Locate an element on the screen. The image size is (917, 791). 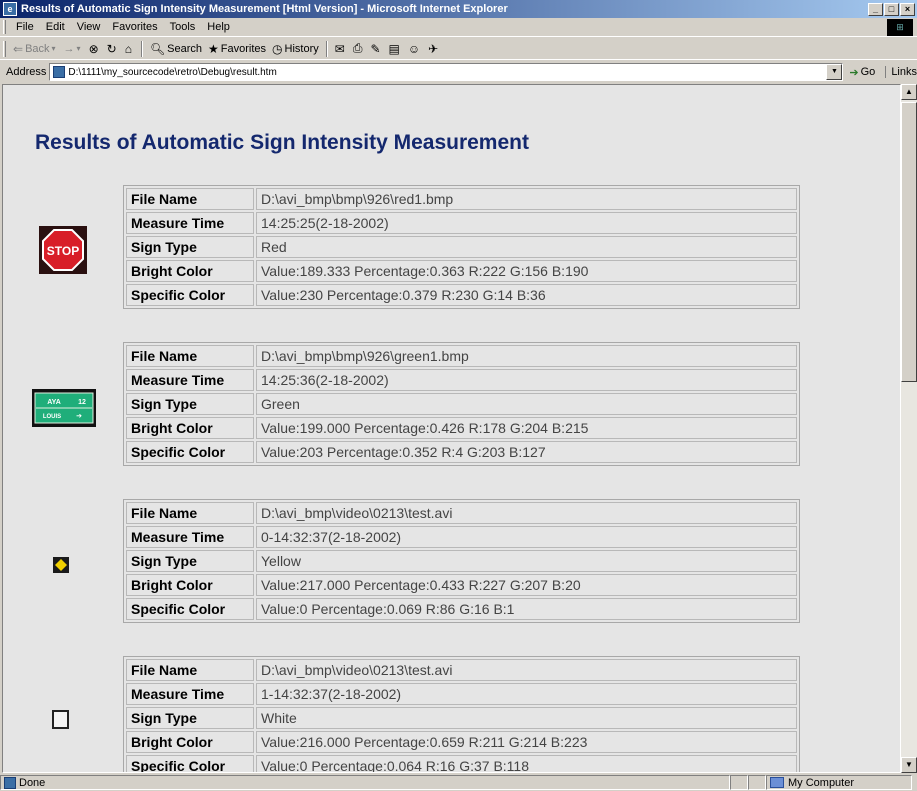
field-value: D:\avi_bmp\bmp\926\red1.bmp is located at coordinates (526, 199).